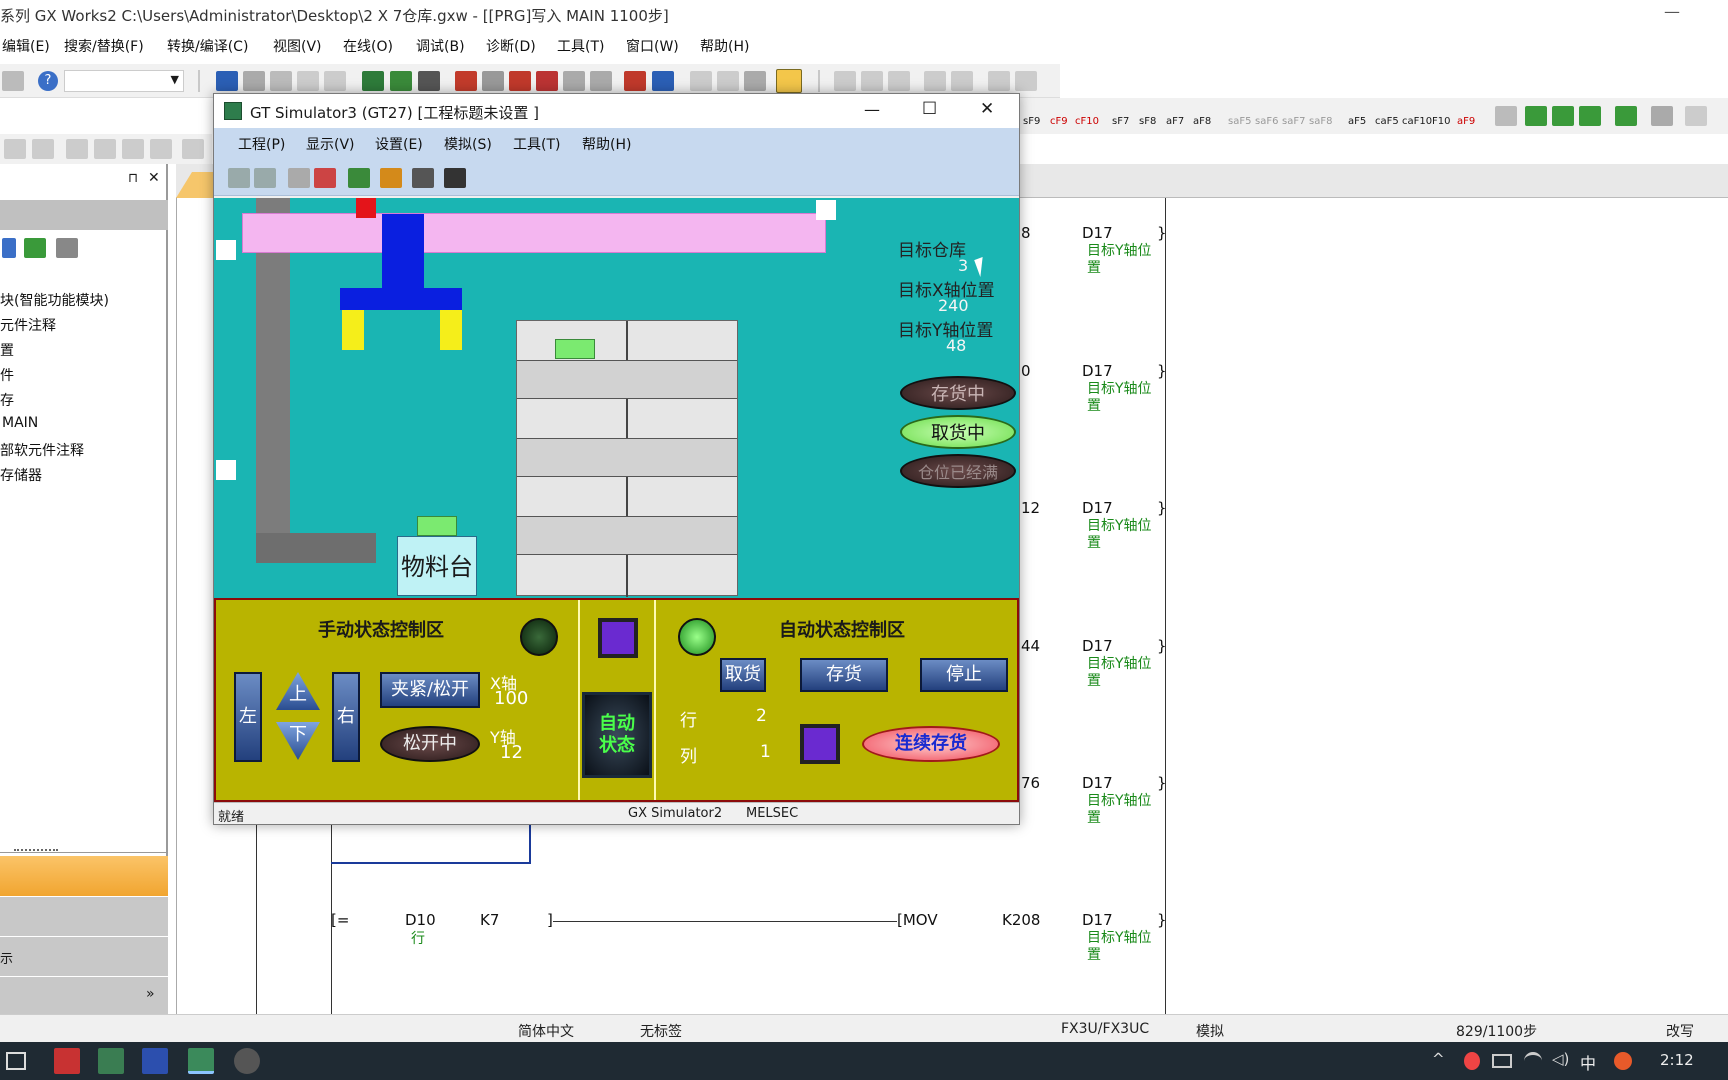 The height and width of the screenshot is (1080, 1728). What do you see at coordinates (105, 149) in the screenshot?
I see `tool-d-icon` at bounding box center [105, 149].